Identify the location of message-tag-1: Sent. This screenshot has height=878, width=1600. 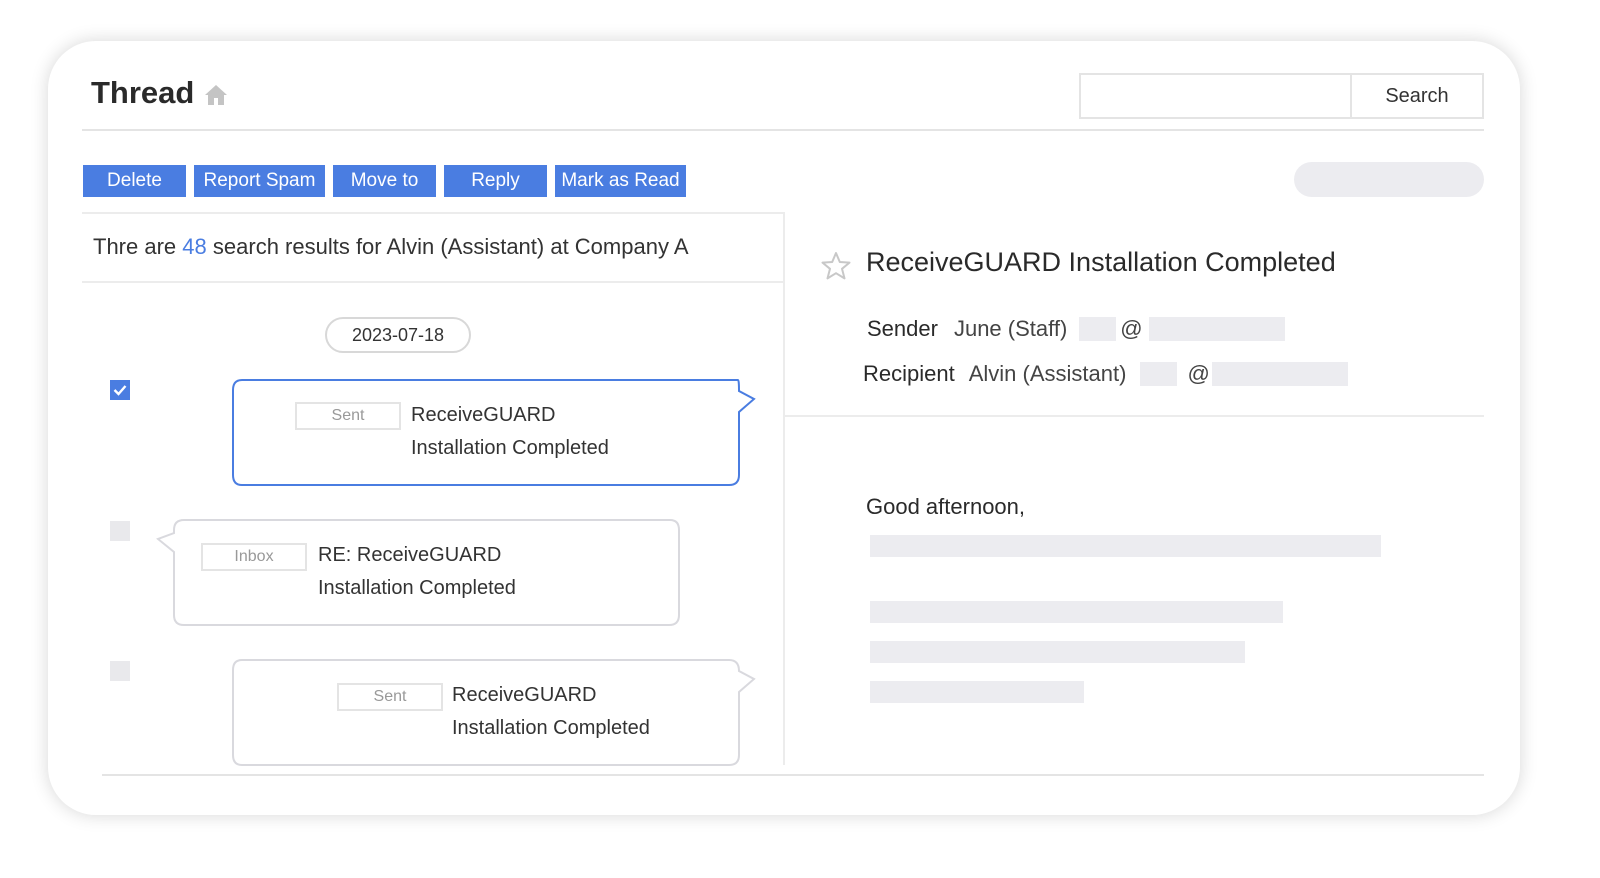
(348, 416).